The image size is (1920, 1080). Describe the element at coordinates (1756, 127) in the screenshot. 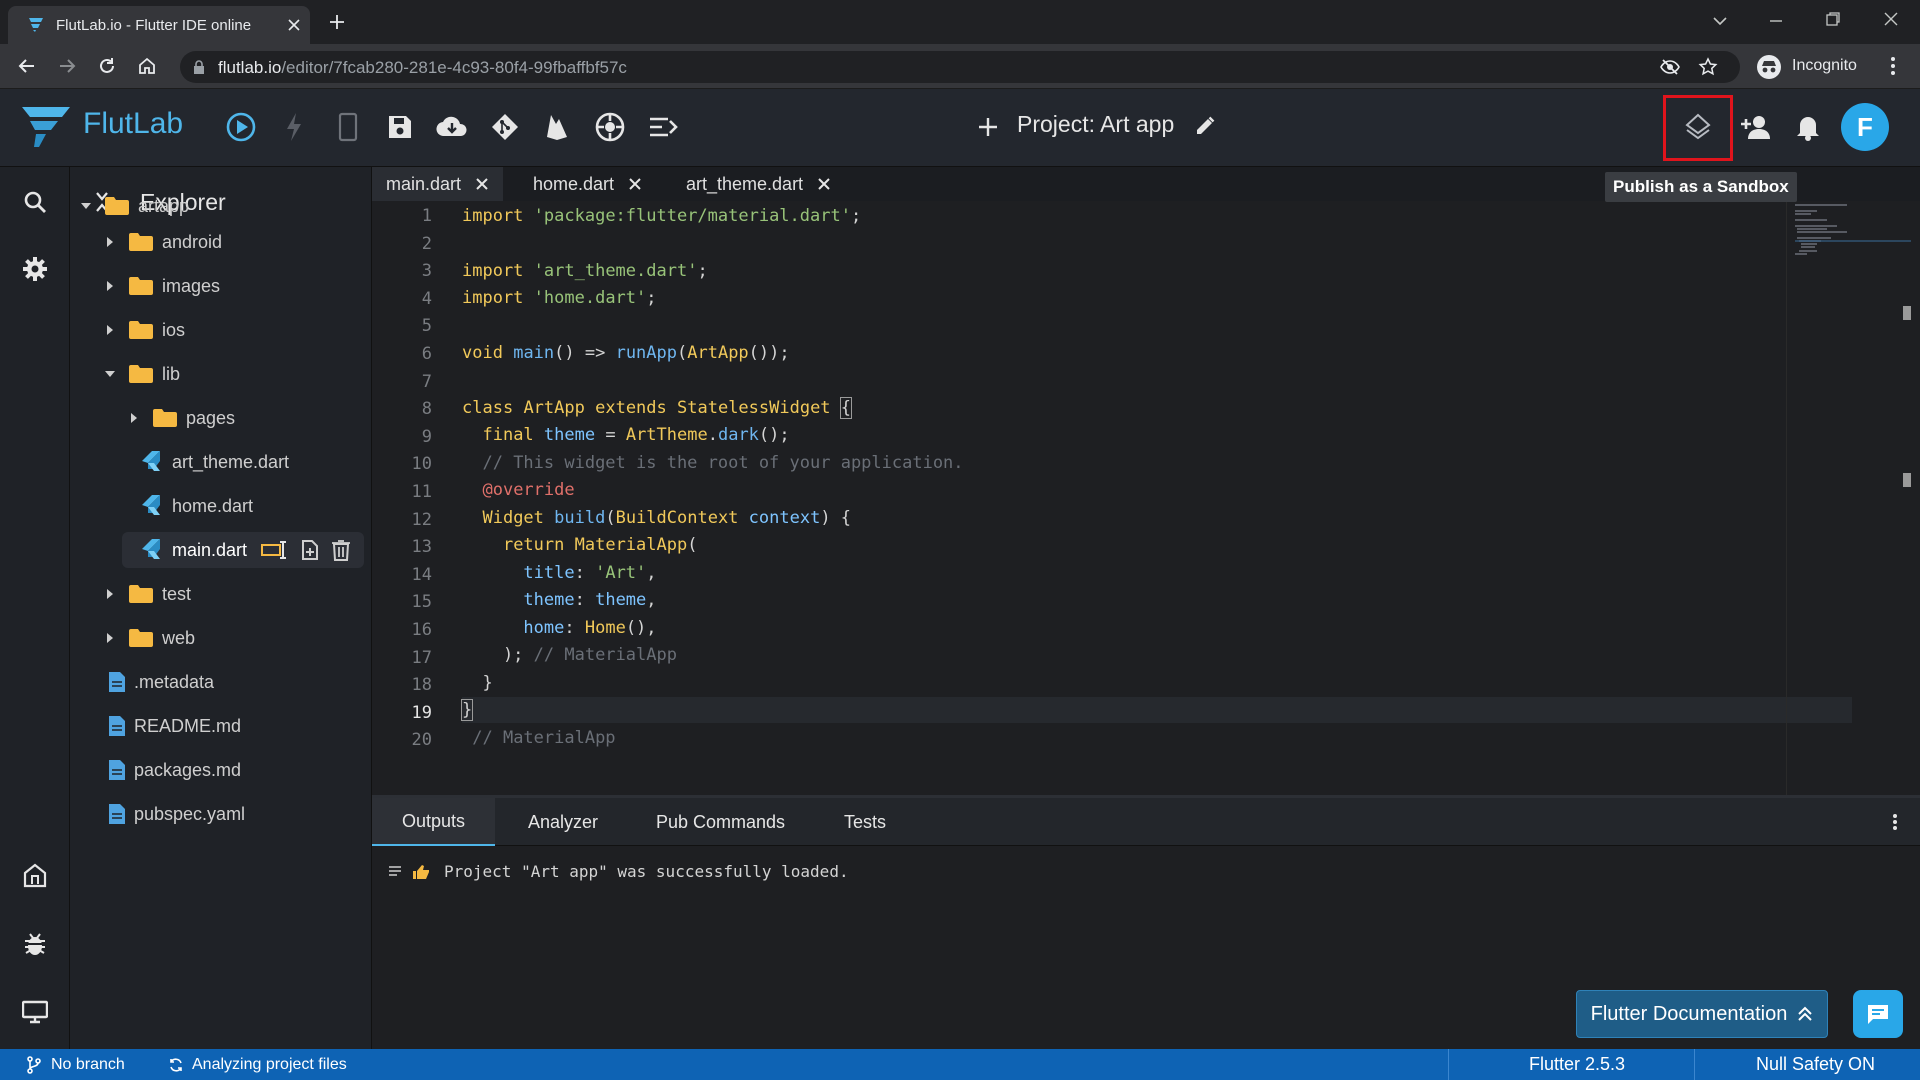

I see `add-collaborator-icon` at that location.